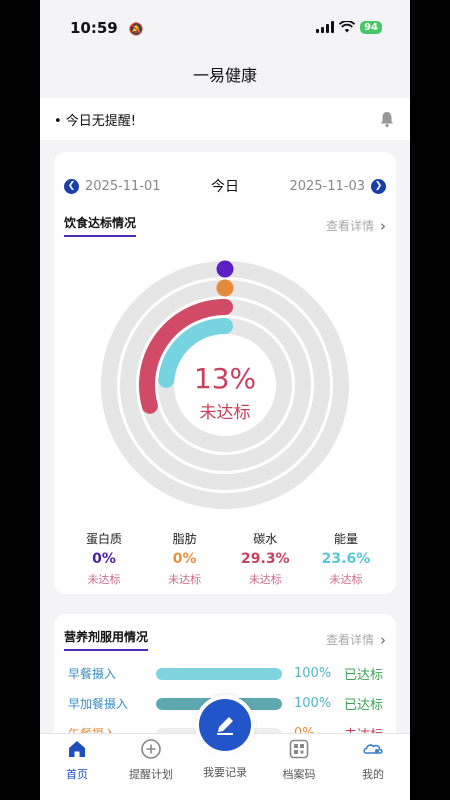 The height and width of the screenshot is (800, 450). I want to click on stat-protein: 蛋白质 0% 未达标, so click(104, 558).